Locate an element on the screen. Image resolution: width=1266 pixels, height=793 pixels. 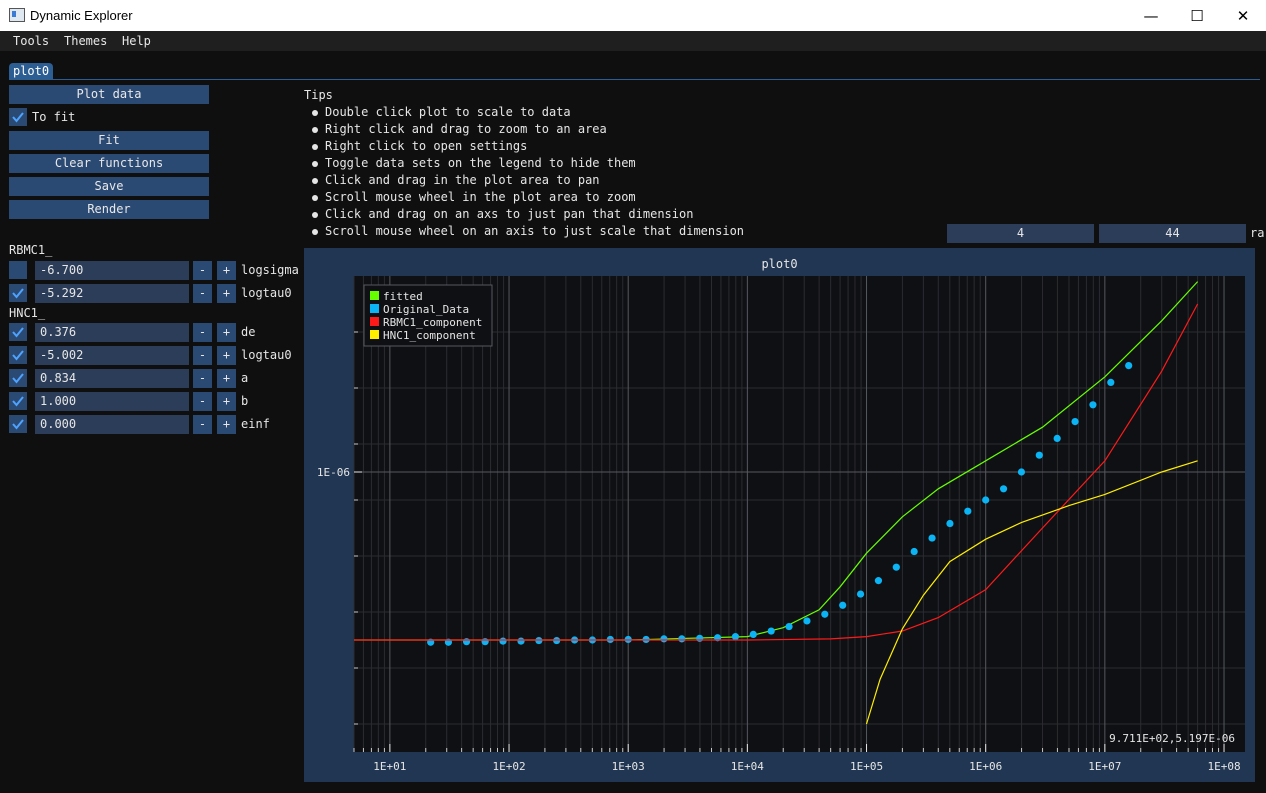
plot-data-button: Plot data is located at coordinates (109, 94).